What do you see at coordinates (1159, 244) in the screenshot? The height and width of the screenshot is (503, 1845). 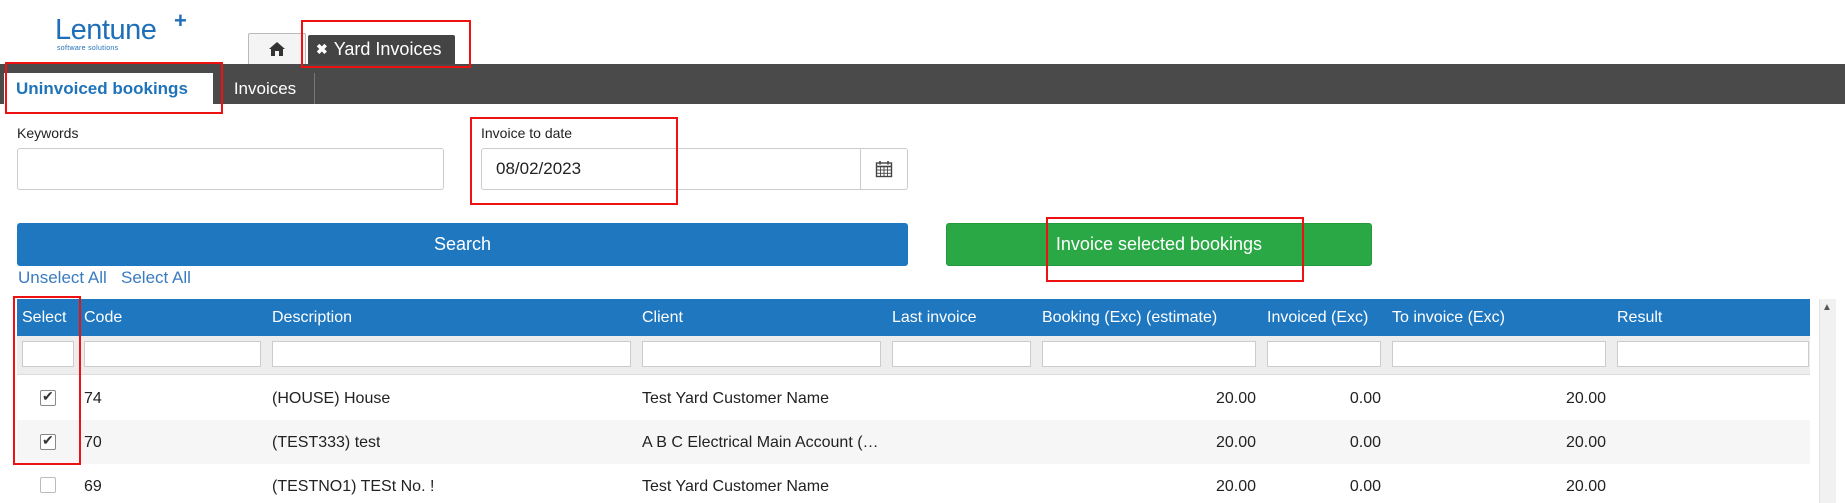 I see `invoice-selected-bookings-button: Invoice selected bookings` at bounding box center [1159, 244].